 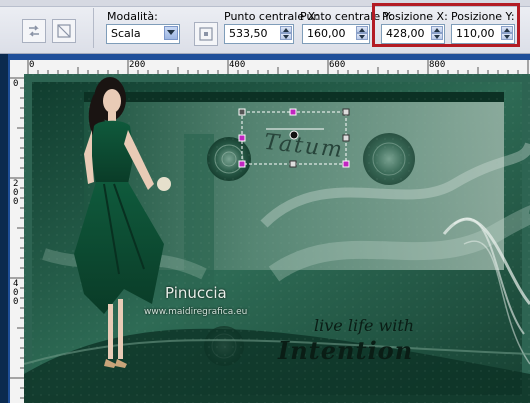 What do you see at coordinates (4, 228) in the screenshot?
I see `desktop-left-strip` at bounding box center [4, 228].